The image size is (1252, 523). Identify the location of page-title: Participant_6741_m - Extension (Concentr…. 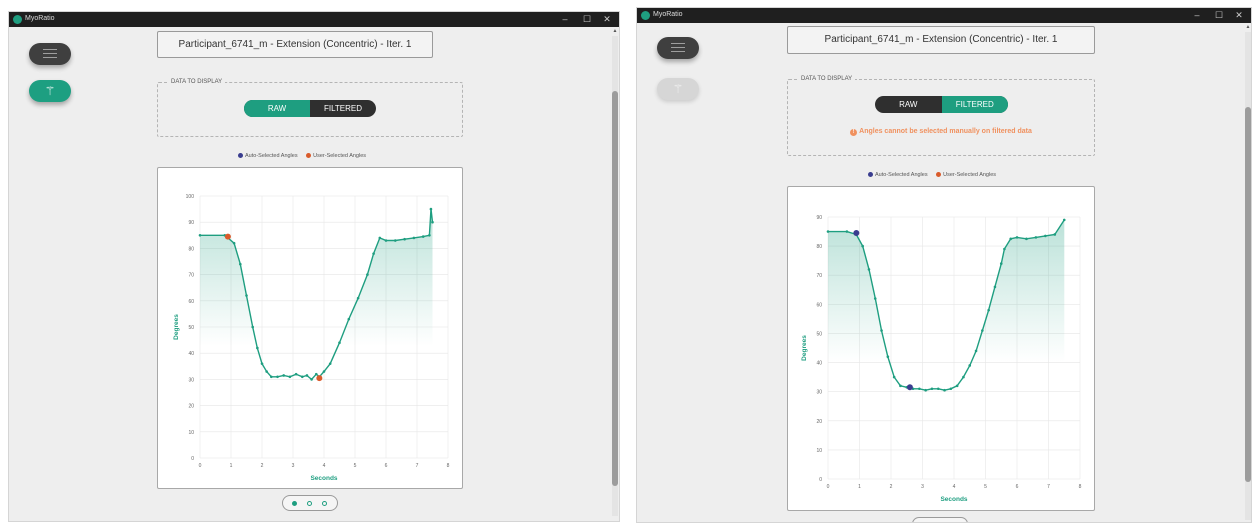
(295, 44).